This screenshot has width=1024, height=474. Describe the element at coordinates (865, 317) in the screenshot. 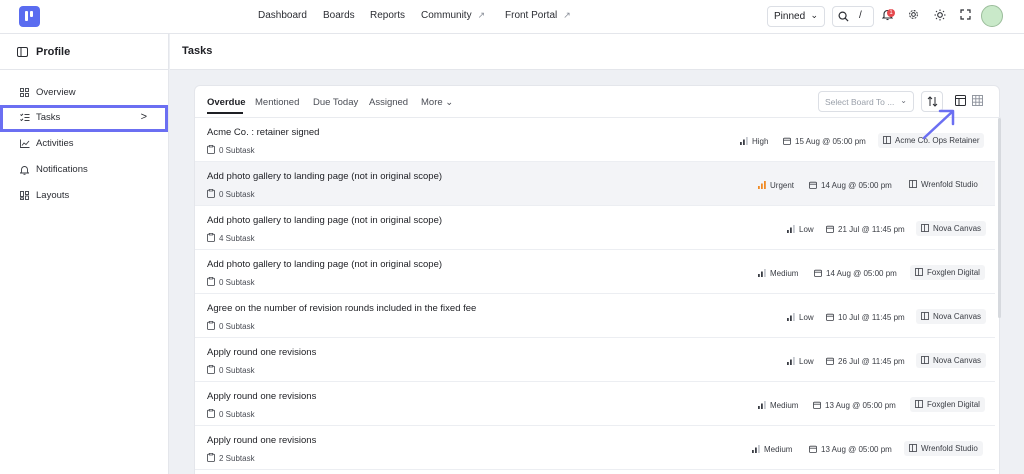

I see `due-date: 10 Jul @ 11:45 pm` at that location.